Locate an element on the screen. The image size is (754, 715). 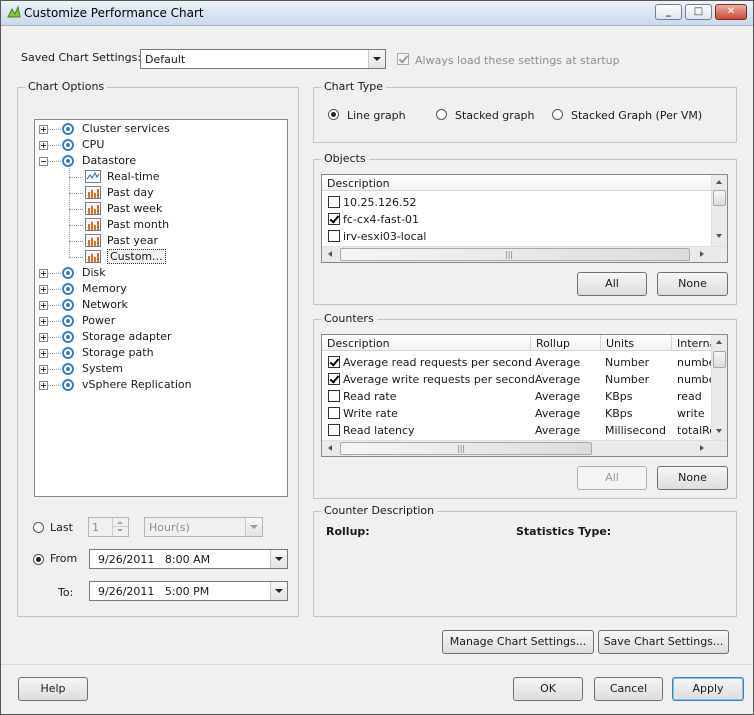
list-item: 10.25.126.52 is located at coordinates (517, 202).